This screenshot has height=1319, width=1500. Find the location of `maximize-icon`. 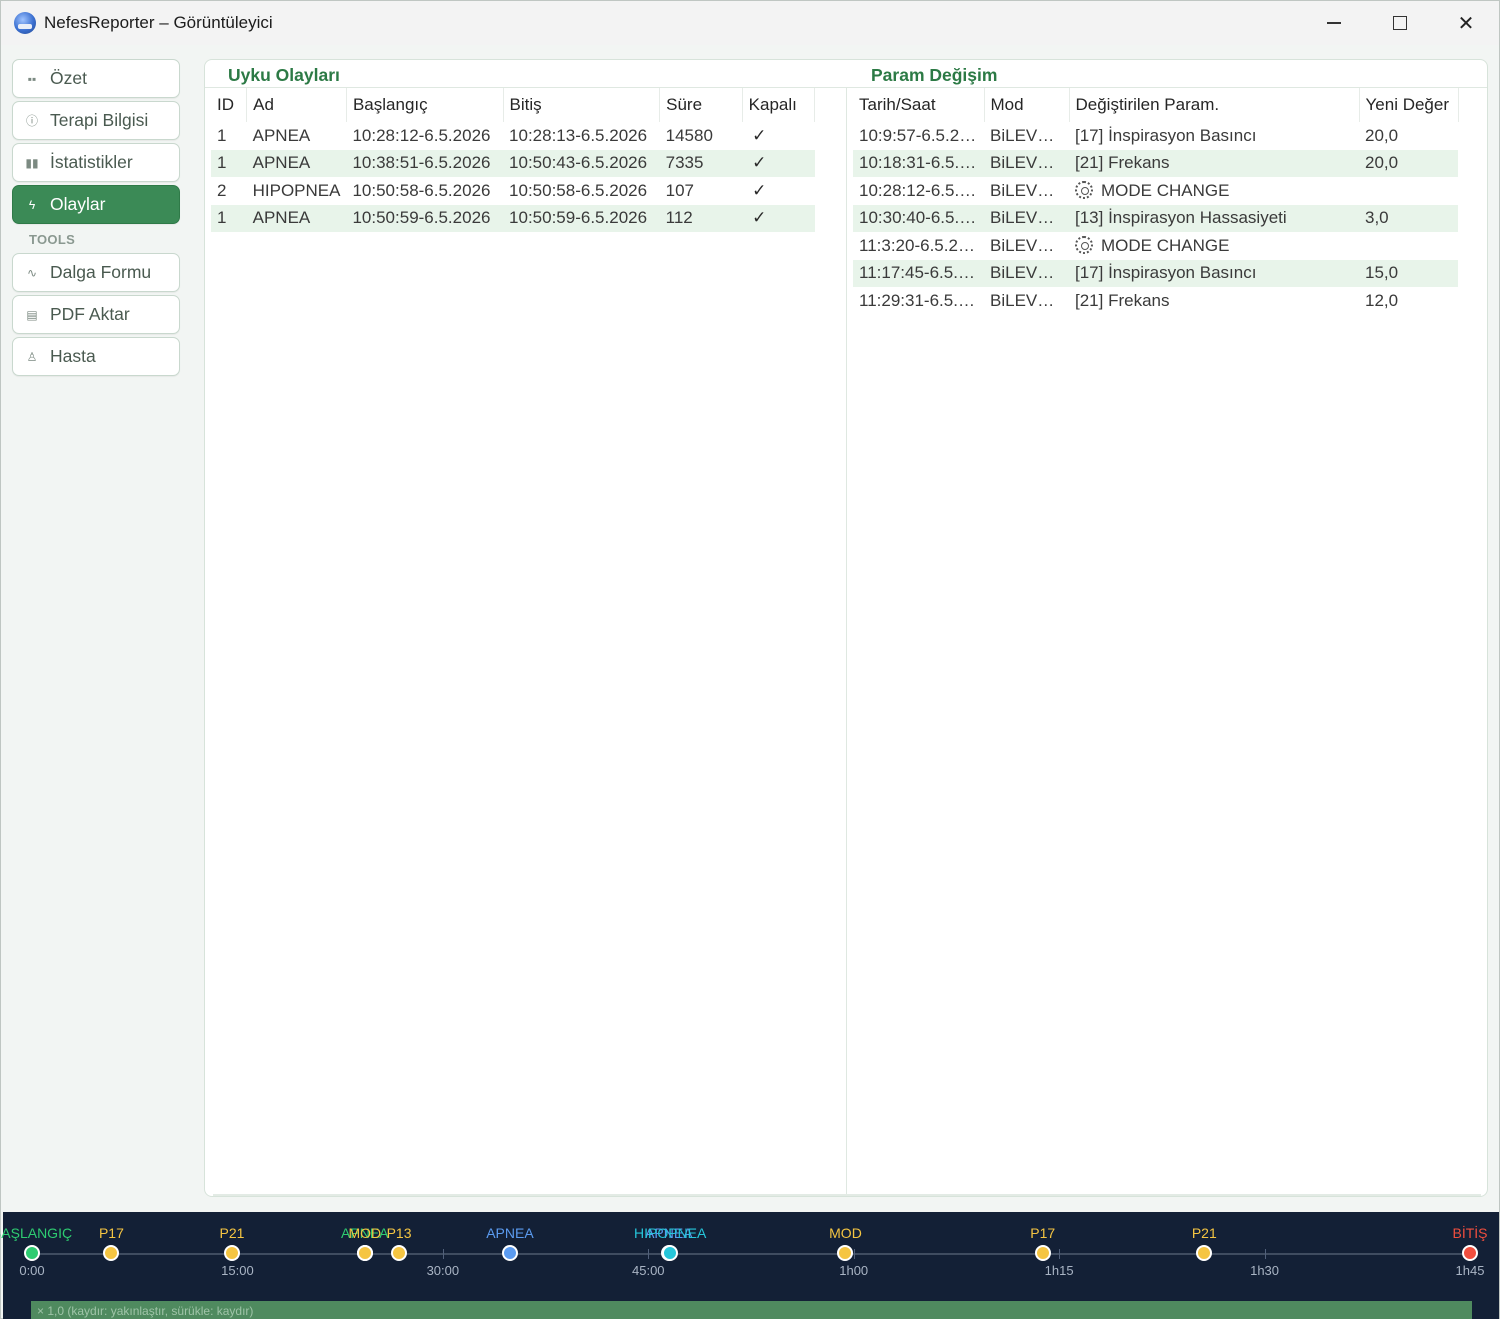

maximize-icon is located at coordinates (1400, 23).